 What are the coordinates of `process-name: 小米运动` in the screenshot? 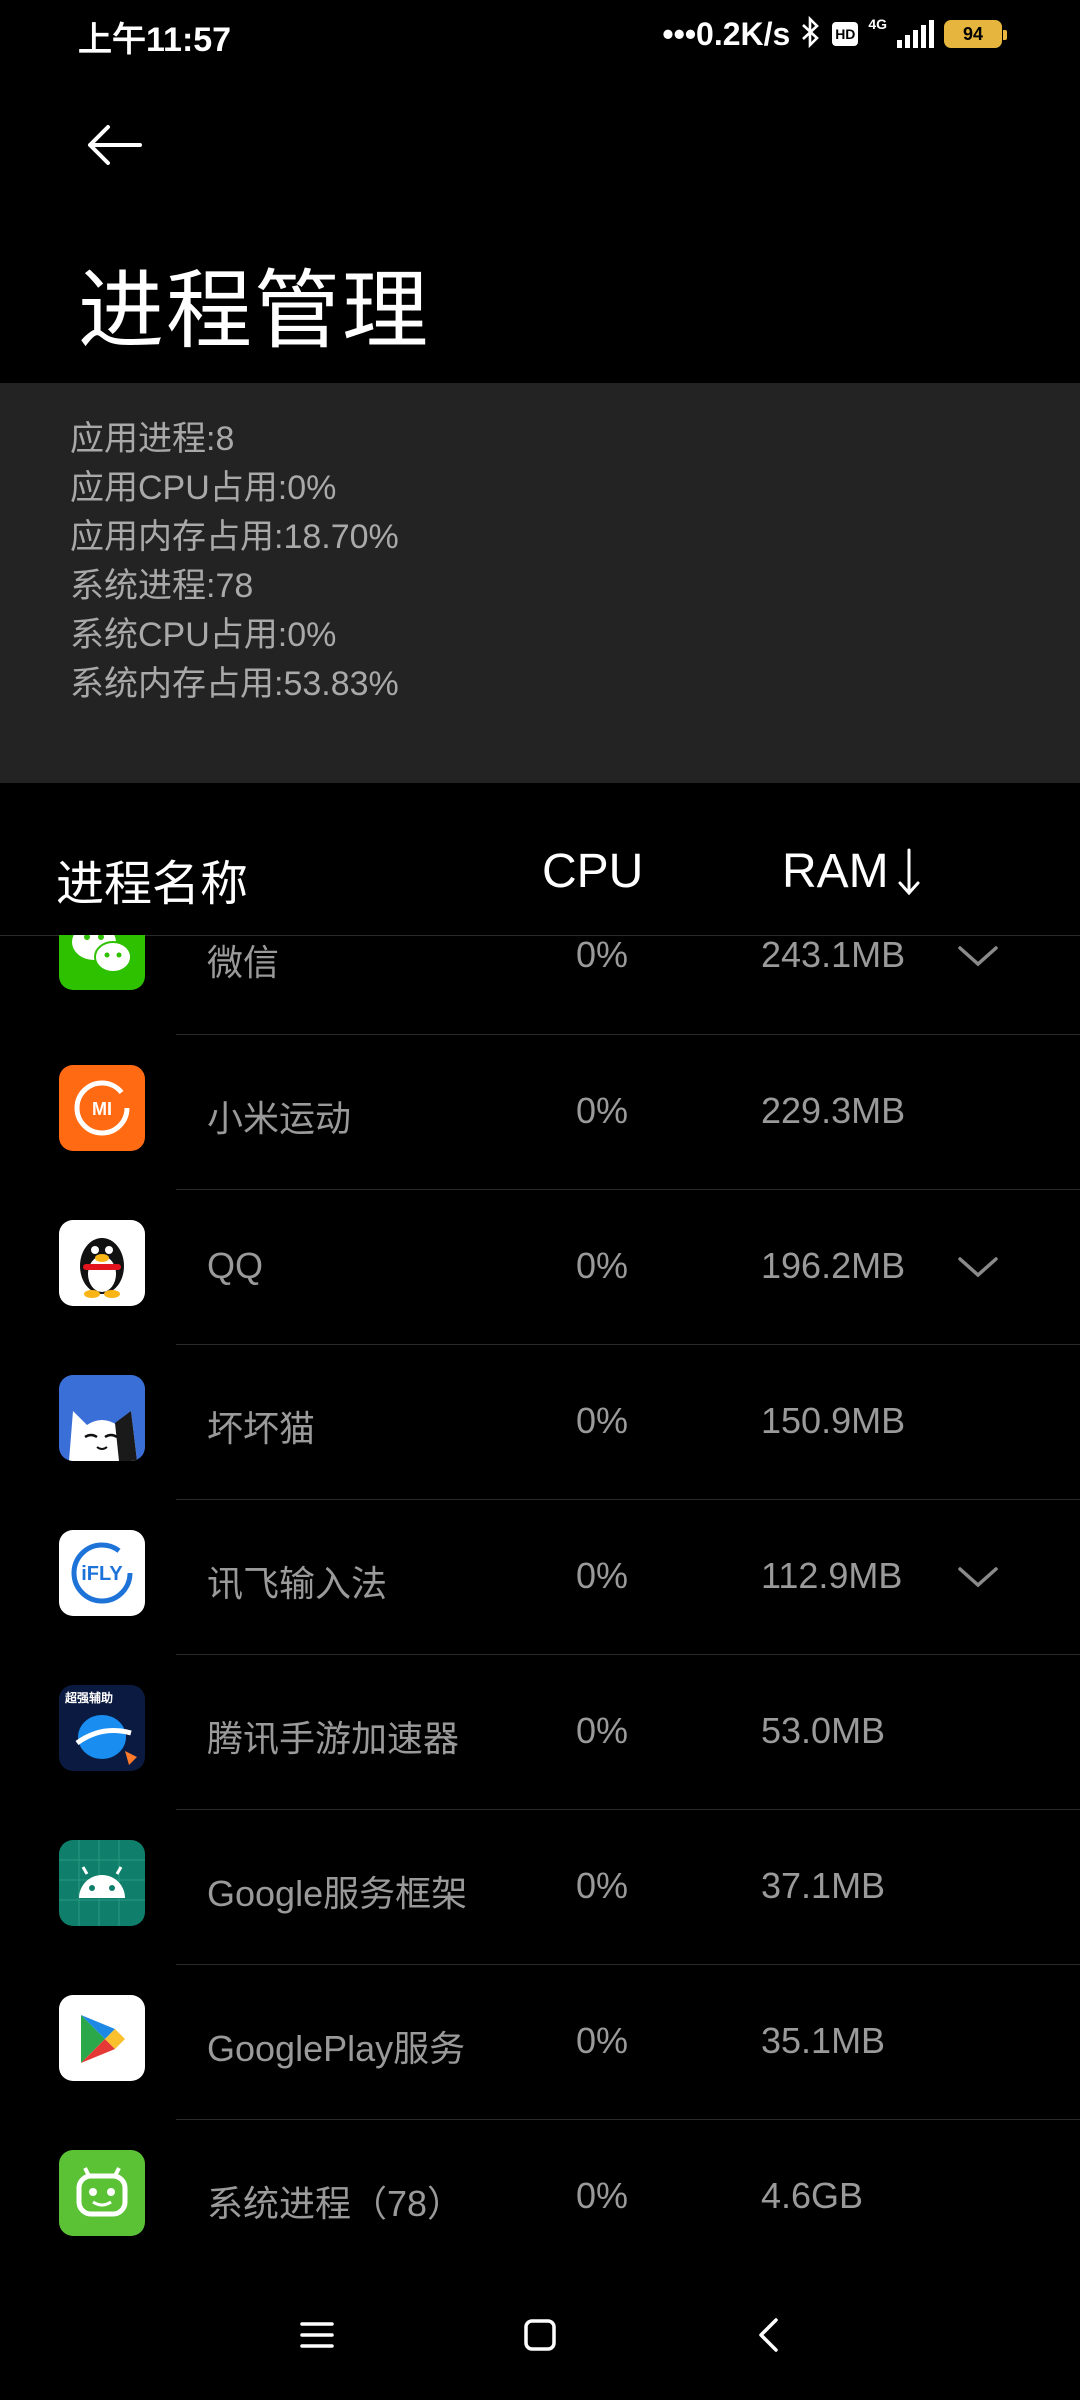 It's located at (279, 1118).